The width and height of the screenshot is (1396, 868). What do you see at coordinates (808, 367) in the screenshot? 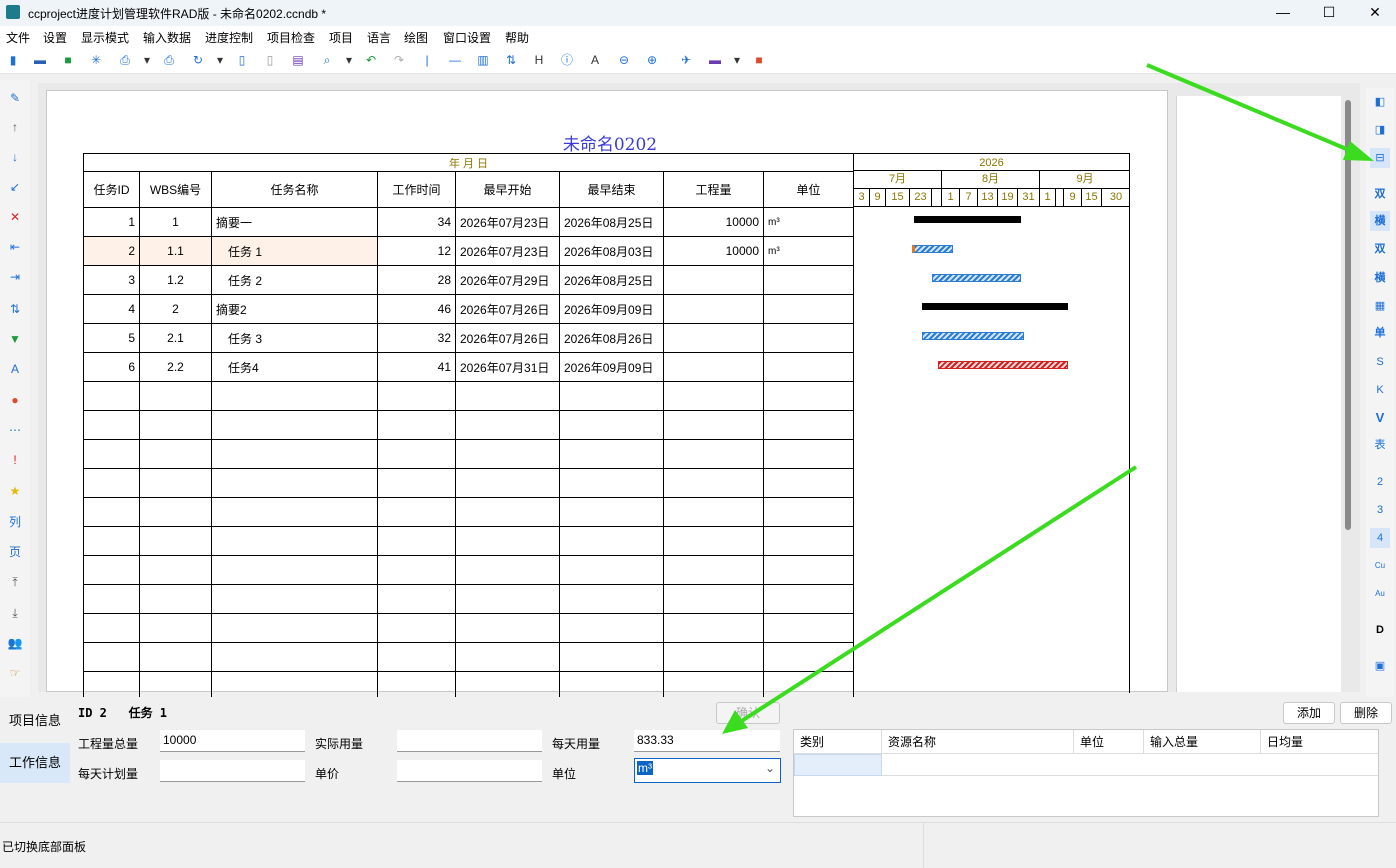
I see `cell-unit` at bounding box center [808, 367].